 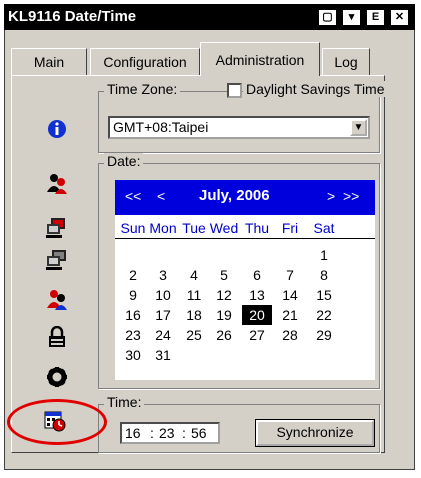 What do you see at coordinates (257, 335) in the screenshot?
I see `calendar-day: 27` at bounding box center [257, 335].